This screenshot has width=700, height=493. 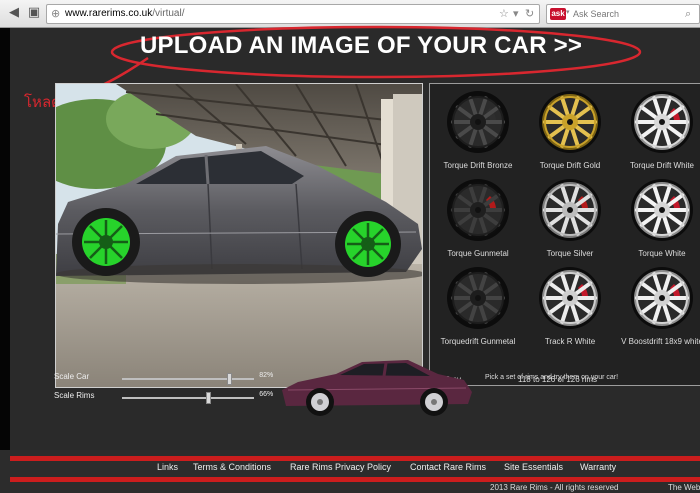 I want to click on ask-logo-icon: ask, so click(x=558, y=14).